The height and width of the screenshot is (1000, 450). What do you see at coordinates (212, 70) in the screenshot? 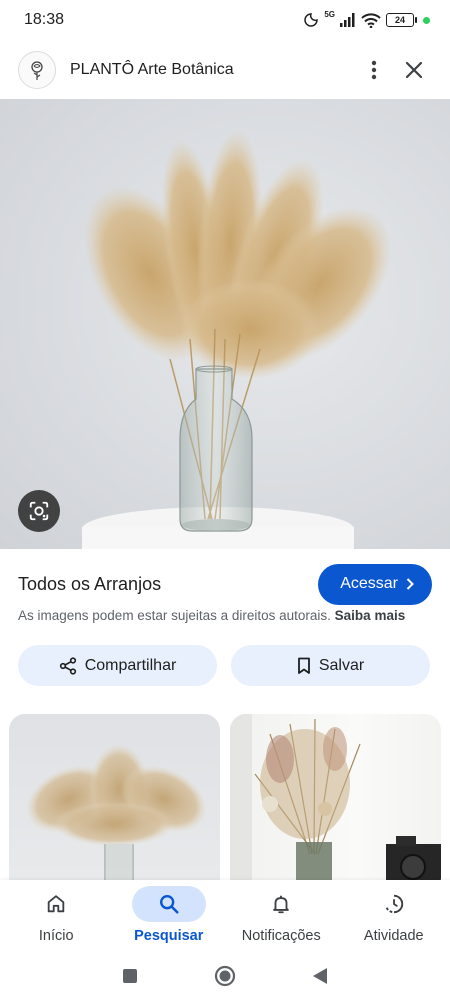
I see `site-name: PLANTÔ Arte Botânica` at bounding box center [212, 70].